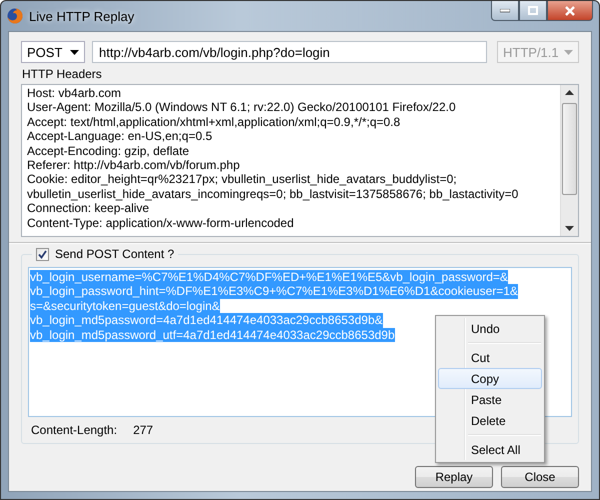 The height and width of the screenshot is (500, 600). What do you see at coordinates (114, 254) in the screenshot?
I see `send-post-label: Send POST Content ?` at bounding box center [114, 254].